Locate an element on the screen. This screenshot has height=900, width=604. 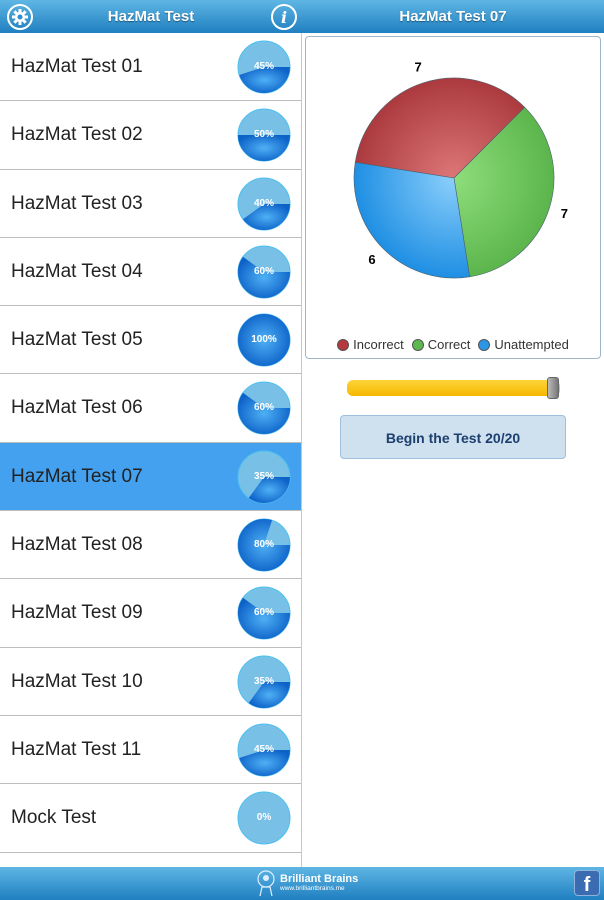
test-name: HazMat Test 05 is located at coordinates (77, 340).